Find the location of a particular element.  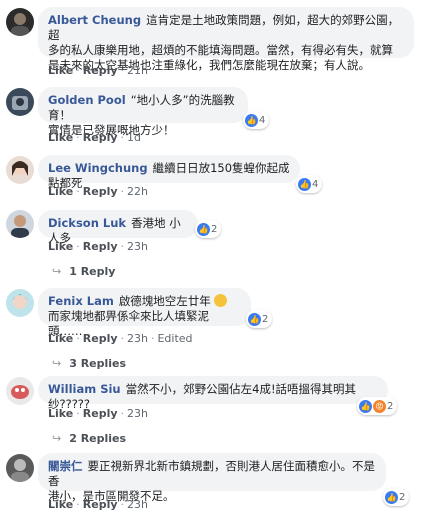

replies-count: 2 Replies is located at coordinates (98, 438).